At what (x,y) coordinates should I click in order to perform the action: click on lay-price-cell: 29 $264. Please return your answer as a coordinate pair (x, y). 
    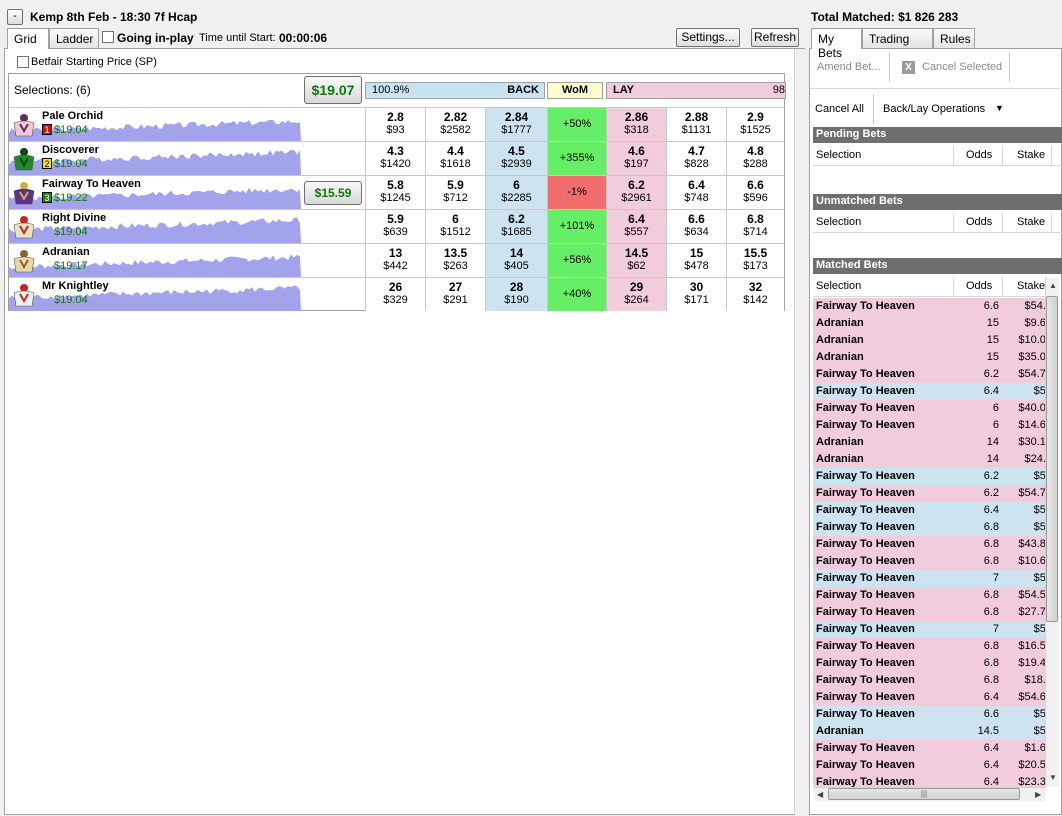
    Looking at the image, I should click on (636, 294).